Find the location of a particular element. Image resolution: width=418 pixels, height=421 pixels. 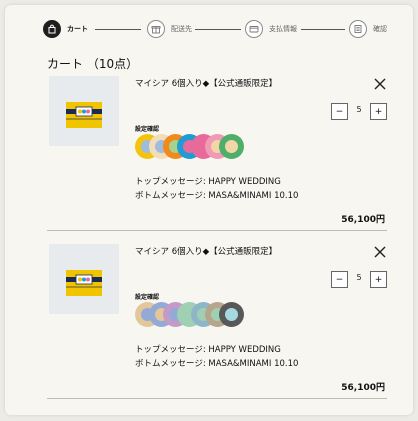

step-label: カート is located at coordinates (77, 29).